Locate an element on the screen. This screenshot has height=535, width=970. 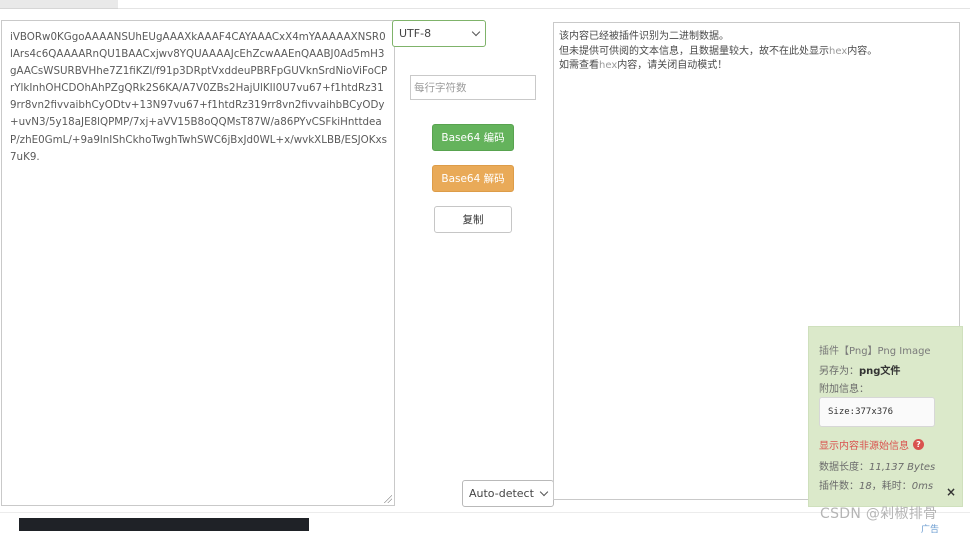
data-length-row: 数据长度：11,137 Bytes is located at coordinates (877, 465).